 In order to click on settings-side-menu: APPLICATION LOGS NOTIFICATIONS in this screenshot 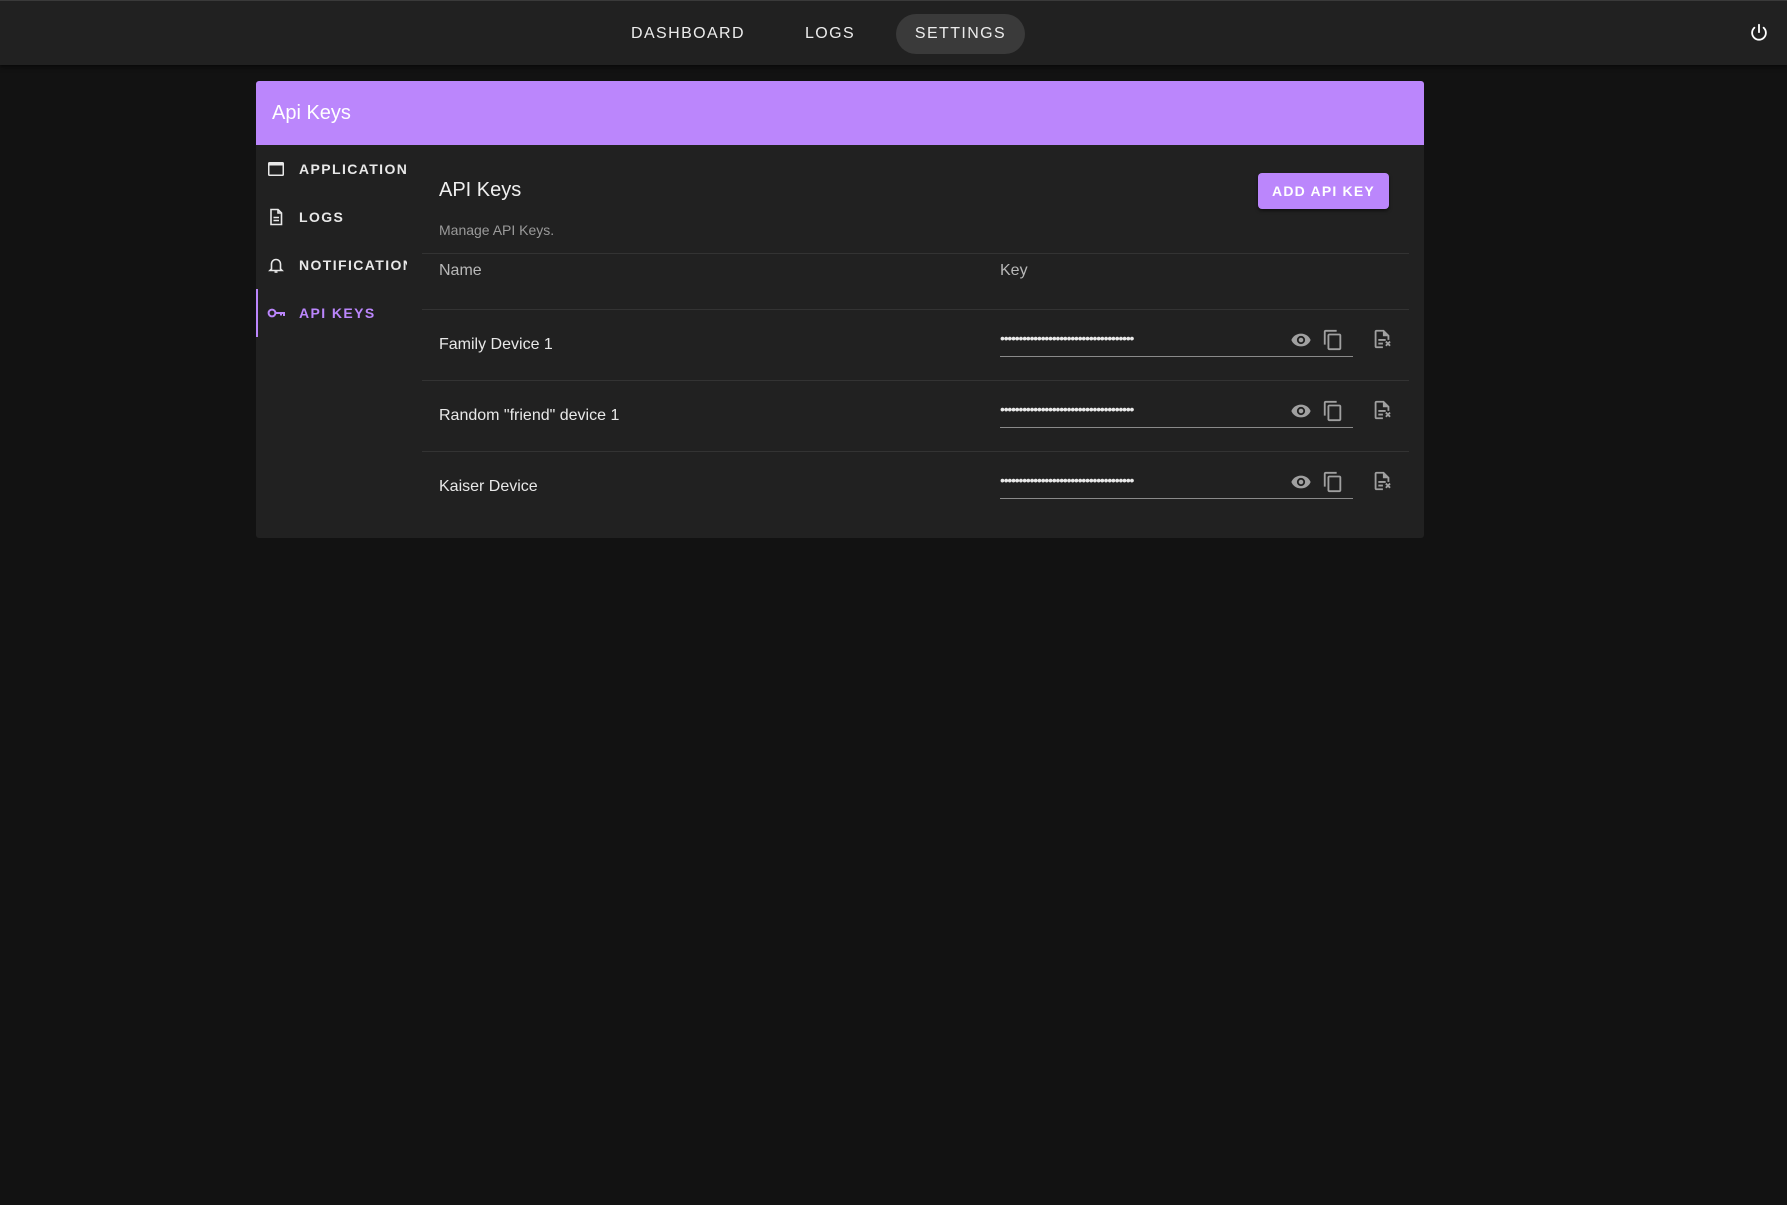, I will do `click(331, 341)`.